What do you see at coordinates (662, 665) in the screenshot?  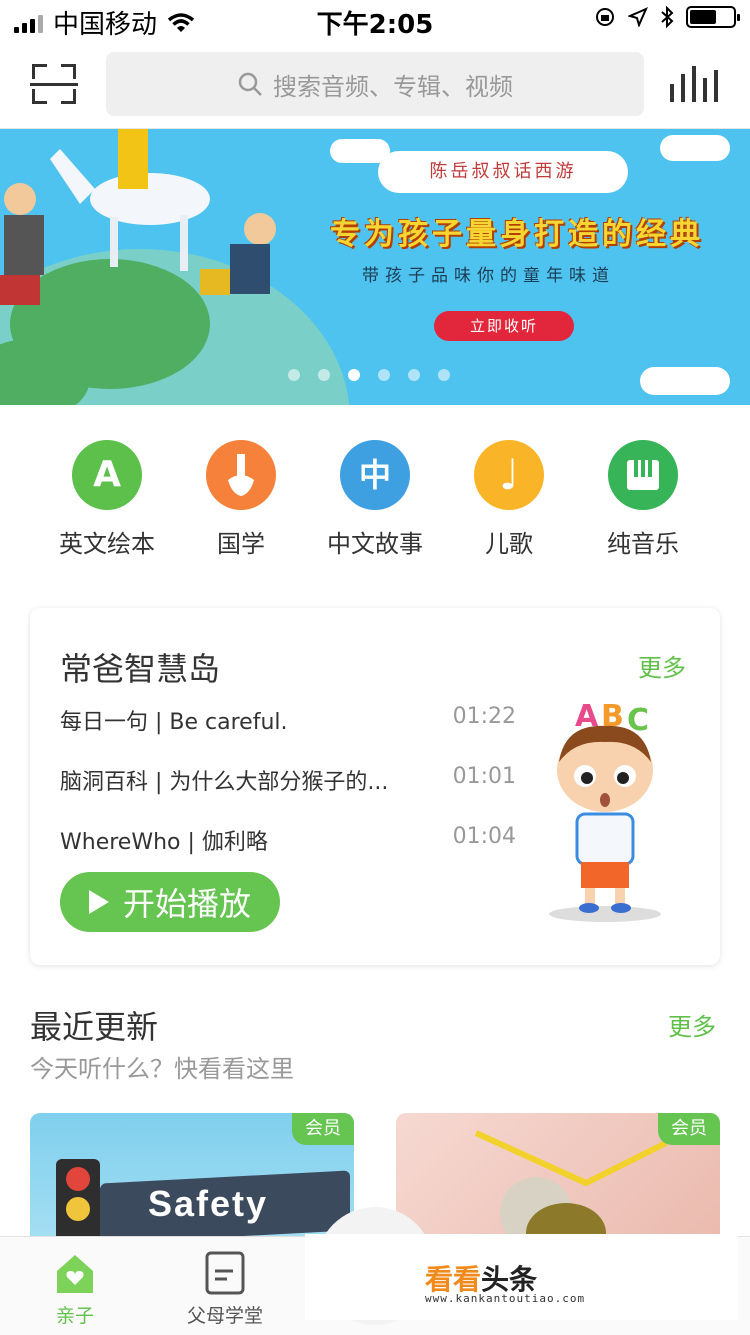 I see `card-more-link: 更多` at bounding box center [662, 665].